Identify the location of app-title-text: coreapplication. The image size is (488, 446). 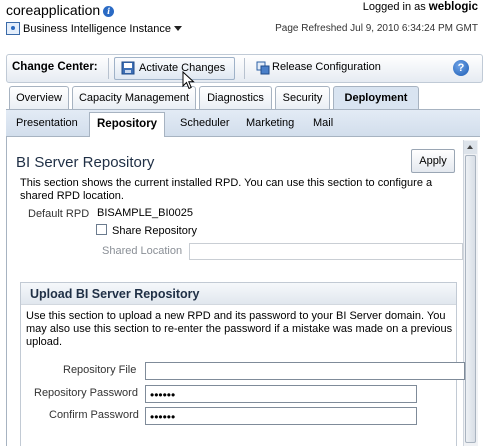
(53, 10).